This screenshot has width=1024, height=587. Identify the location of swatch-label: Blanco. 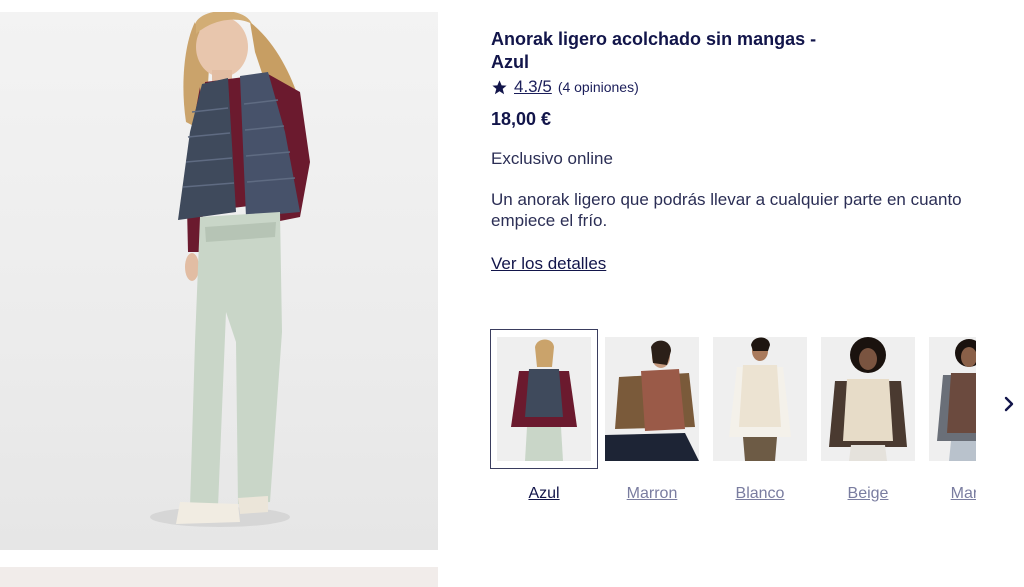
(760, 493).